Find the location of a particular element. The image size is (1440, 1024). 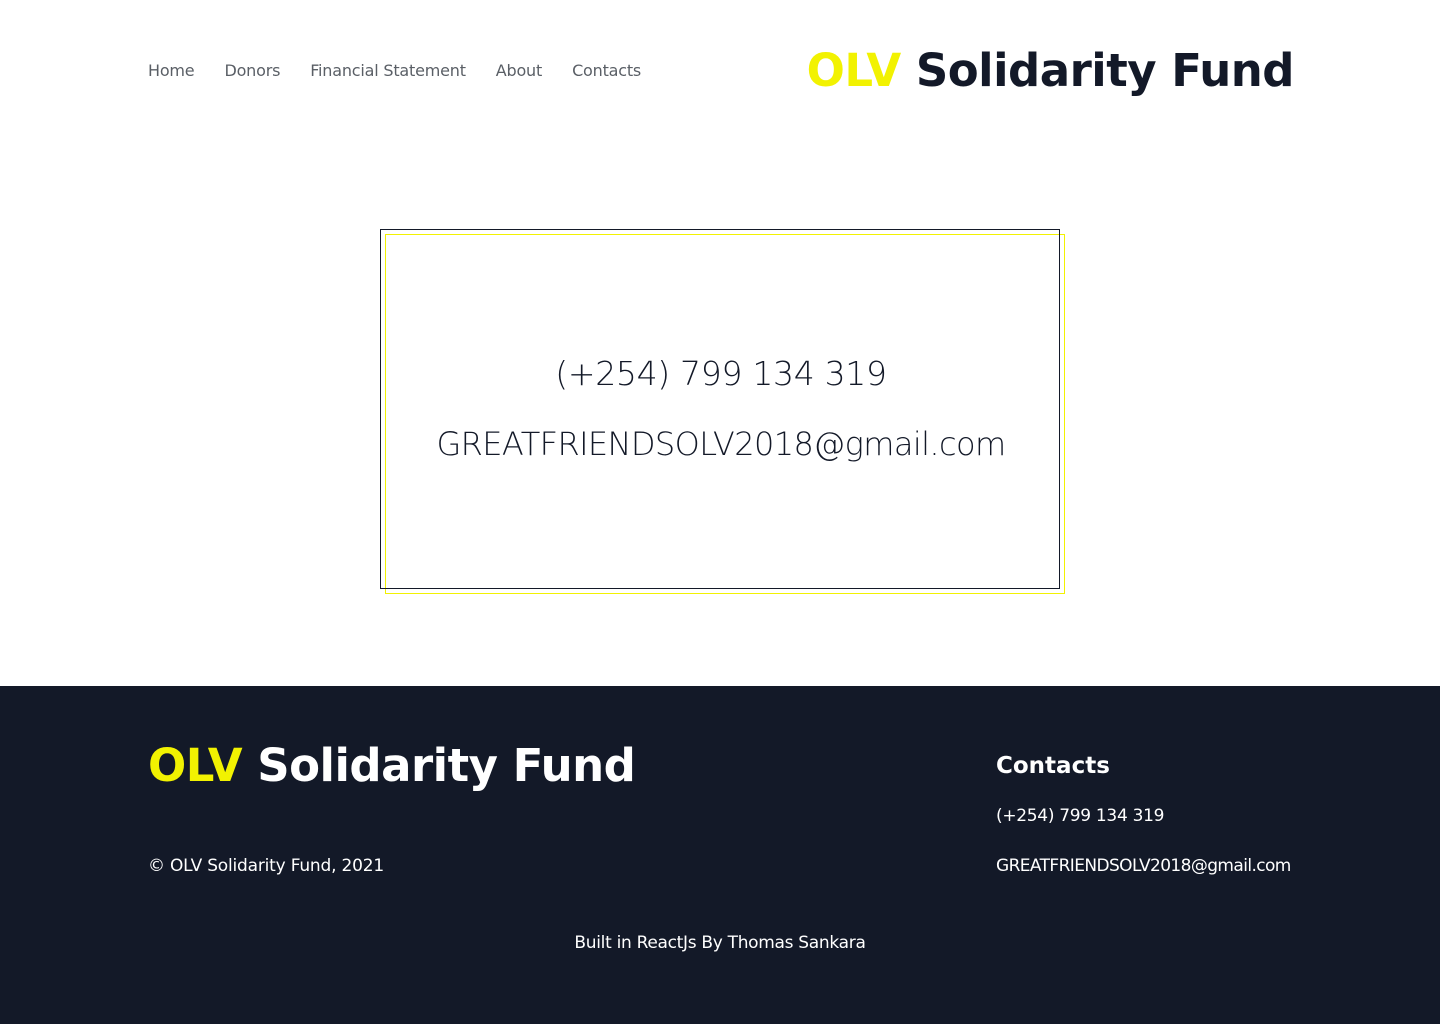

nav-home: Home is located at coordinates (171, 71).